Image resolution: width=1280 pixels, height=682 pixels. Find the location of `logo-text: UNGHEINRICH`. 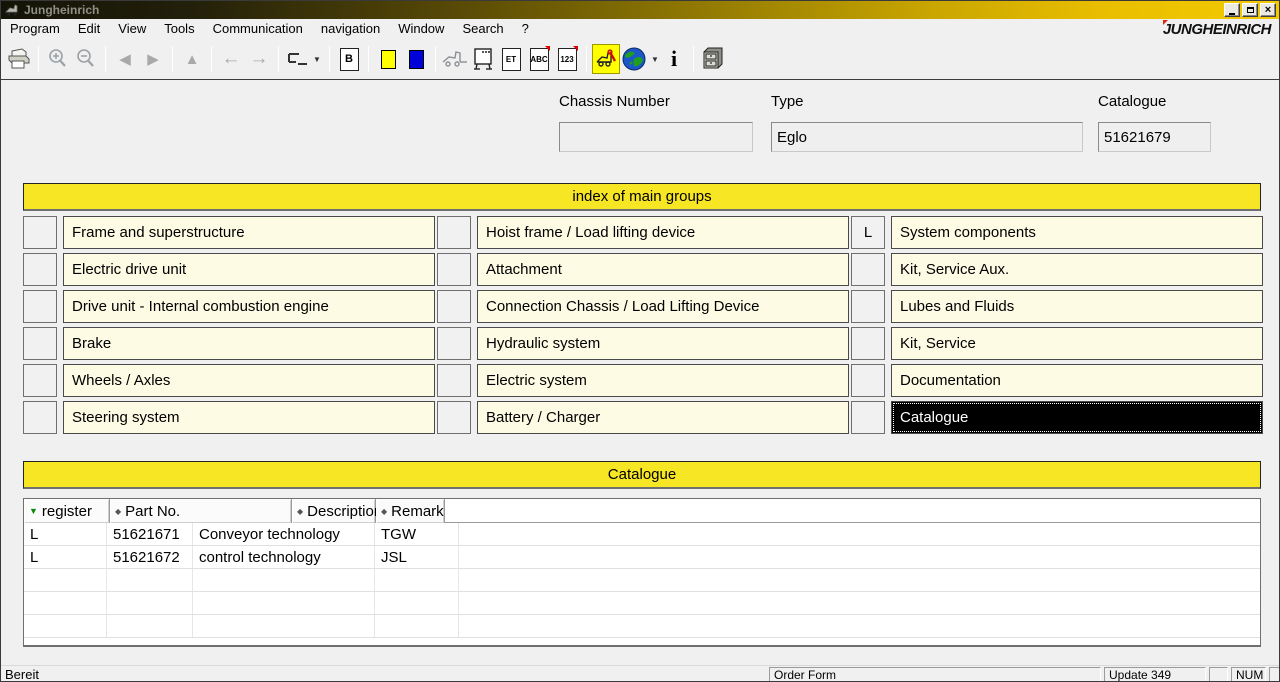

logo-text: UNGHEINRICH is located at coordinates (1221, 29).